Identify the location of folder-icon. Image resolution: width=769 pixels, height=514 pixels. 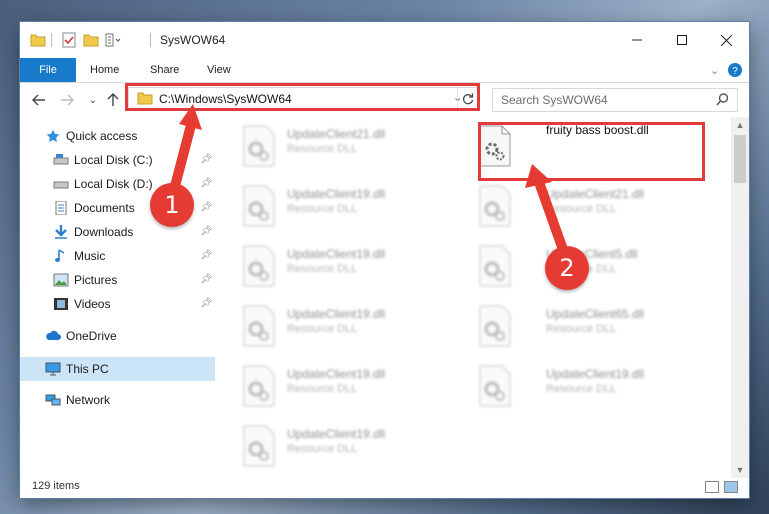
(38, 40).